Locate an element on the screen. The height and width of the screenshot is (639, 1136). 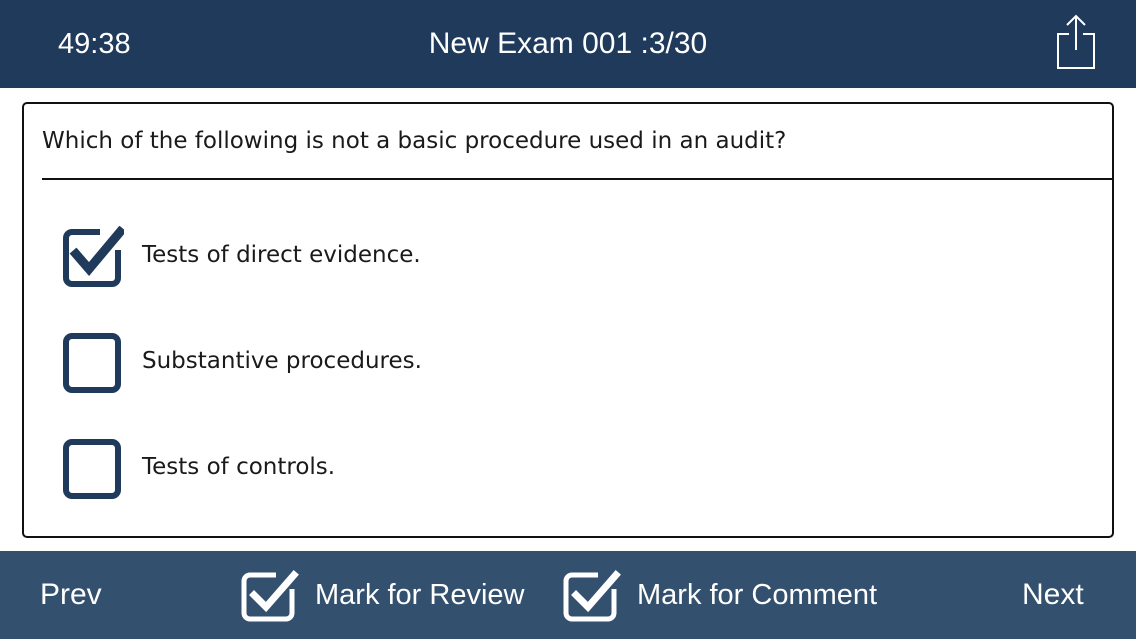
answer-option-1: Tests of direct evidence. is located at coordinates (562, 256).